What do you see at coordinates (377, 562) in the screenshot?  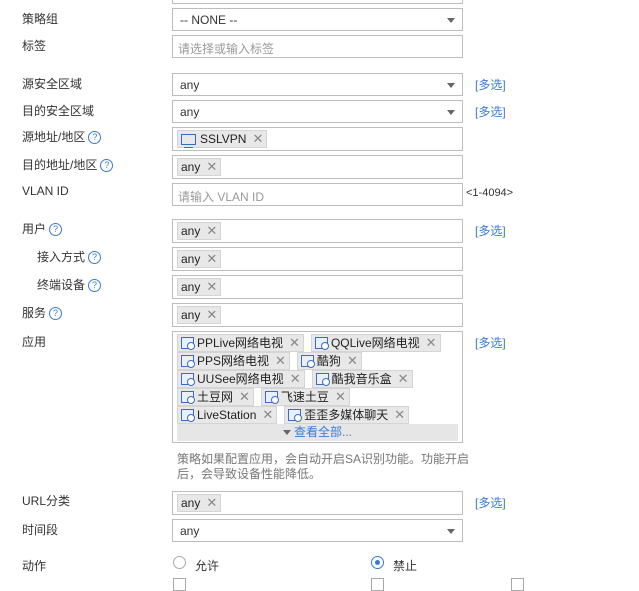 I see `radio-deny` at bounding box center [377, 562].